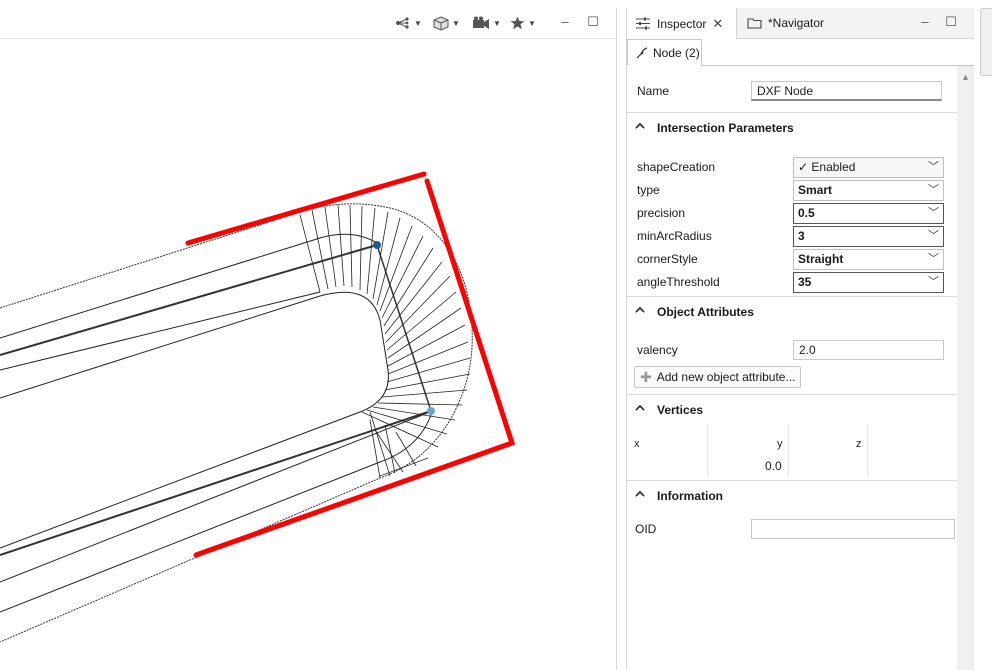  Describe the element at coordinates (674, 236) in the screenshot. I see `param-label: minArcRadius` at that location.